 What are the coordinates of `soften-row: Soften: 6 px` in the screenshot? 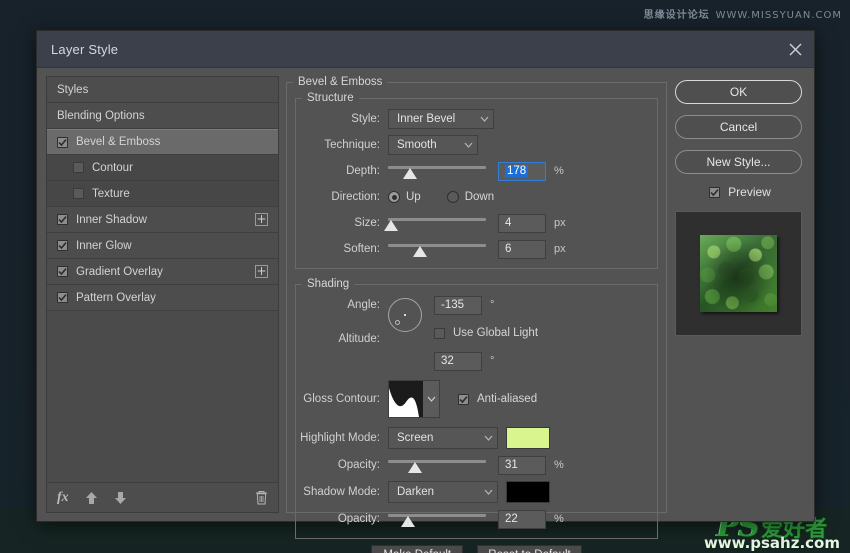 It's located at (471, 249).